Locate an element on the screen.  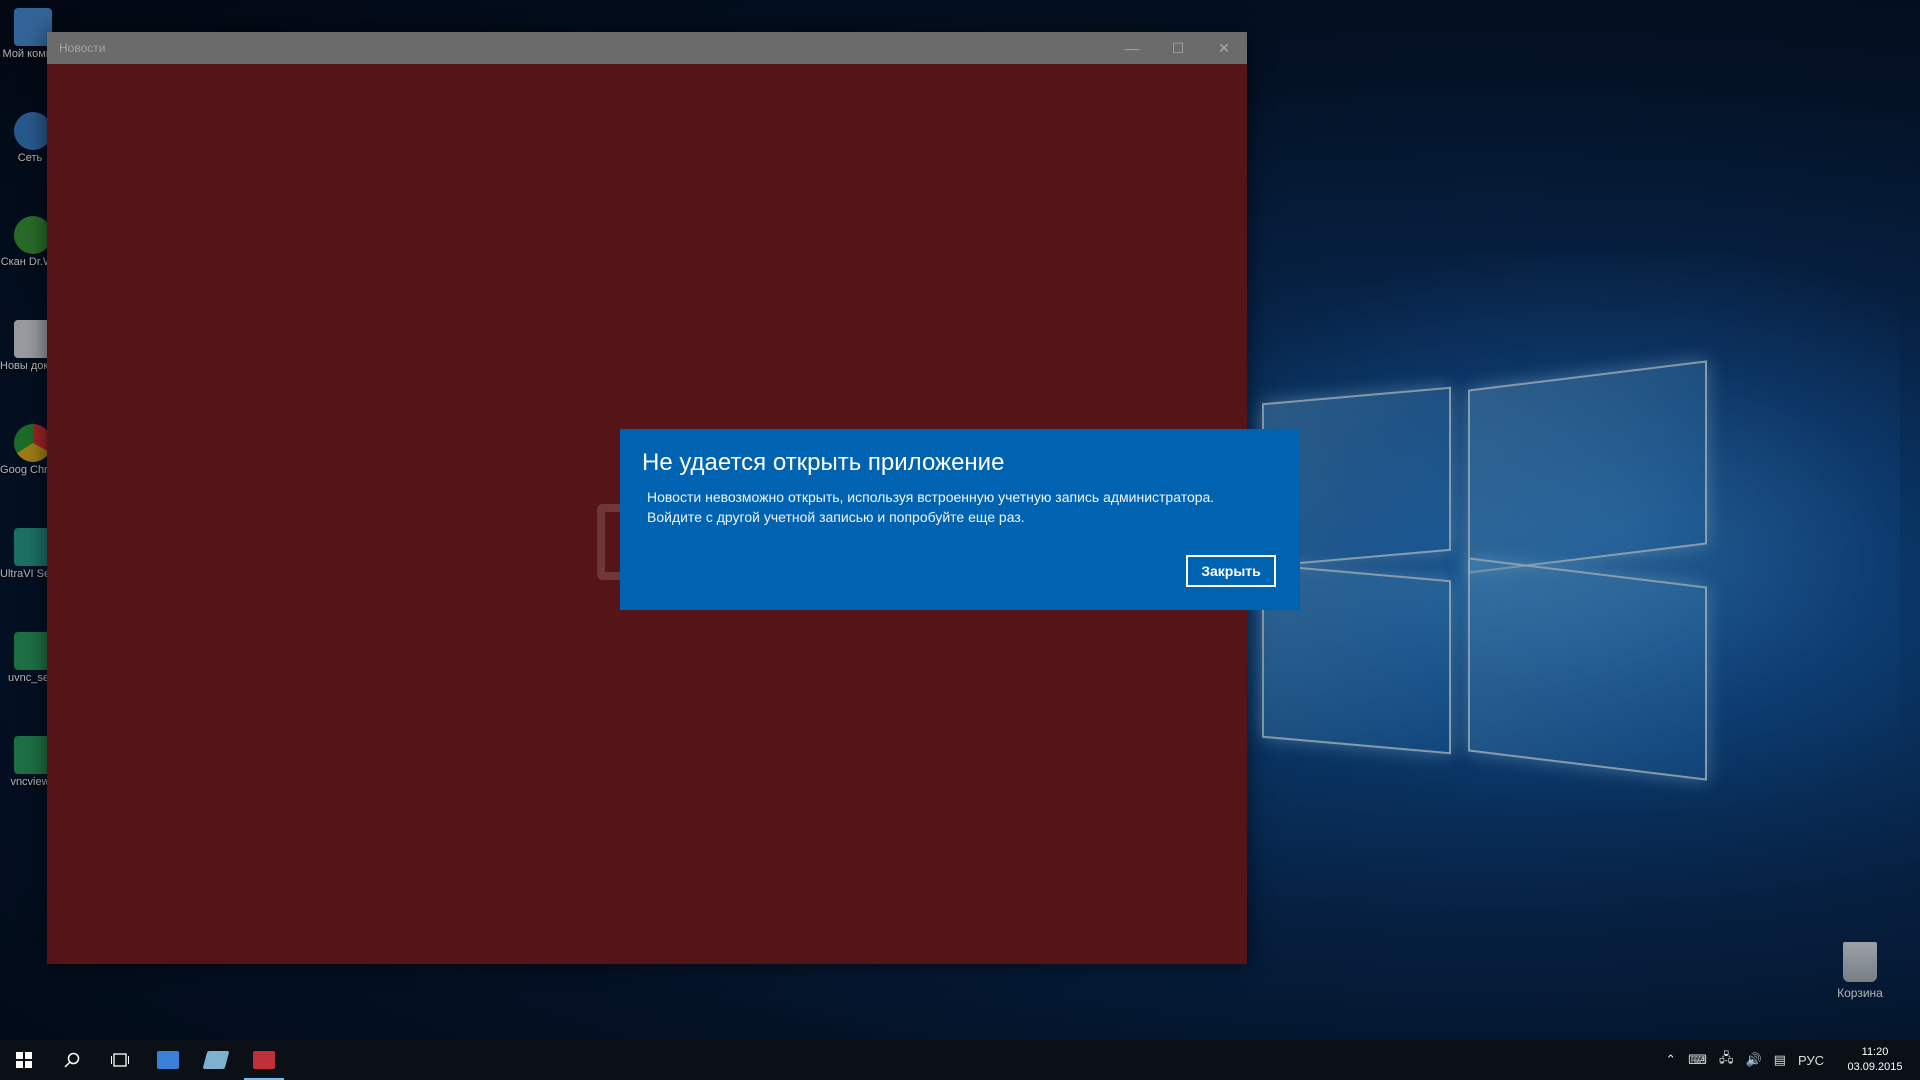
search-button is located at coordinates (72, 1060).